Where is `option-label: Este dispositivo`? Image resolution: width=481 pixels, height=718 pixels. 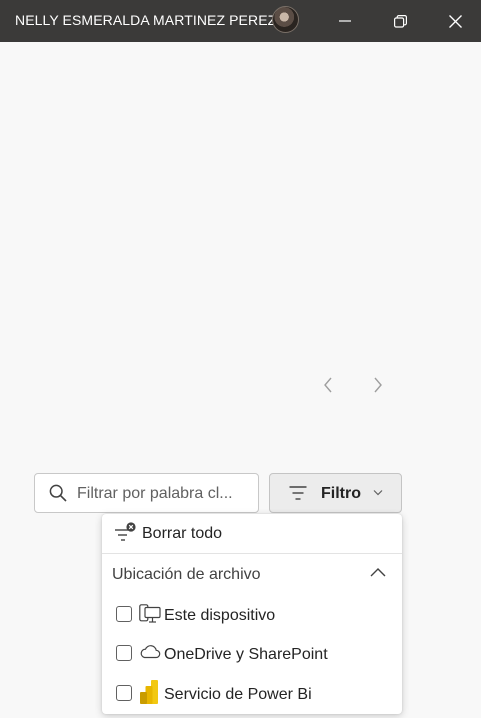
option-label: Este dispositivo is located at coordinates (220, 615).